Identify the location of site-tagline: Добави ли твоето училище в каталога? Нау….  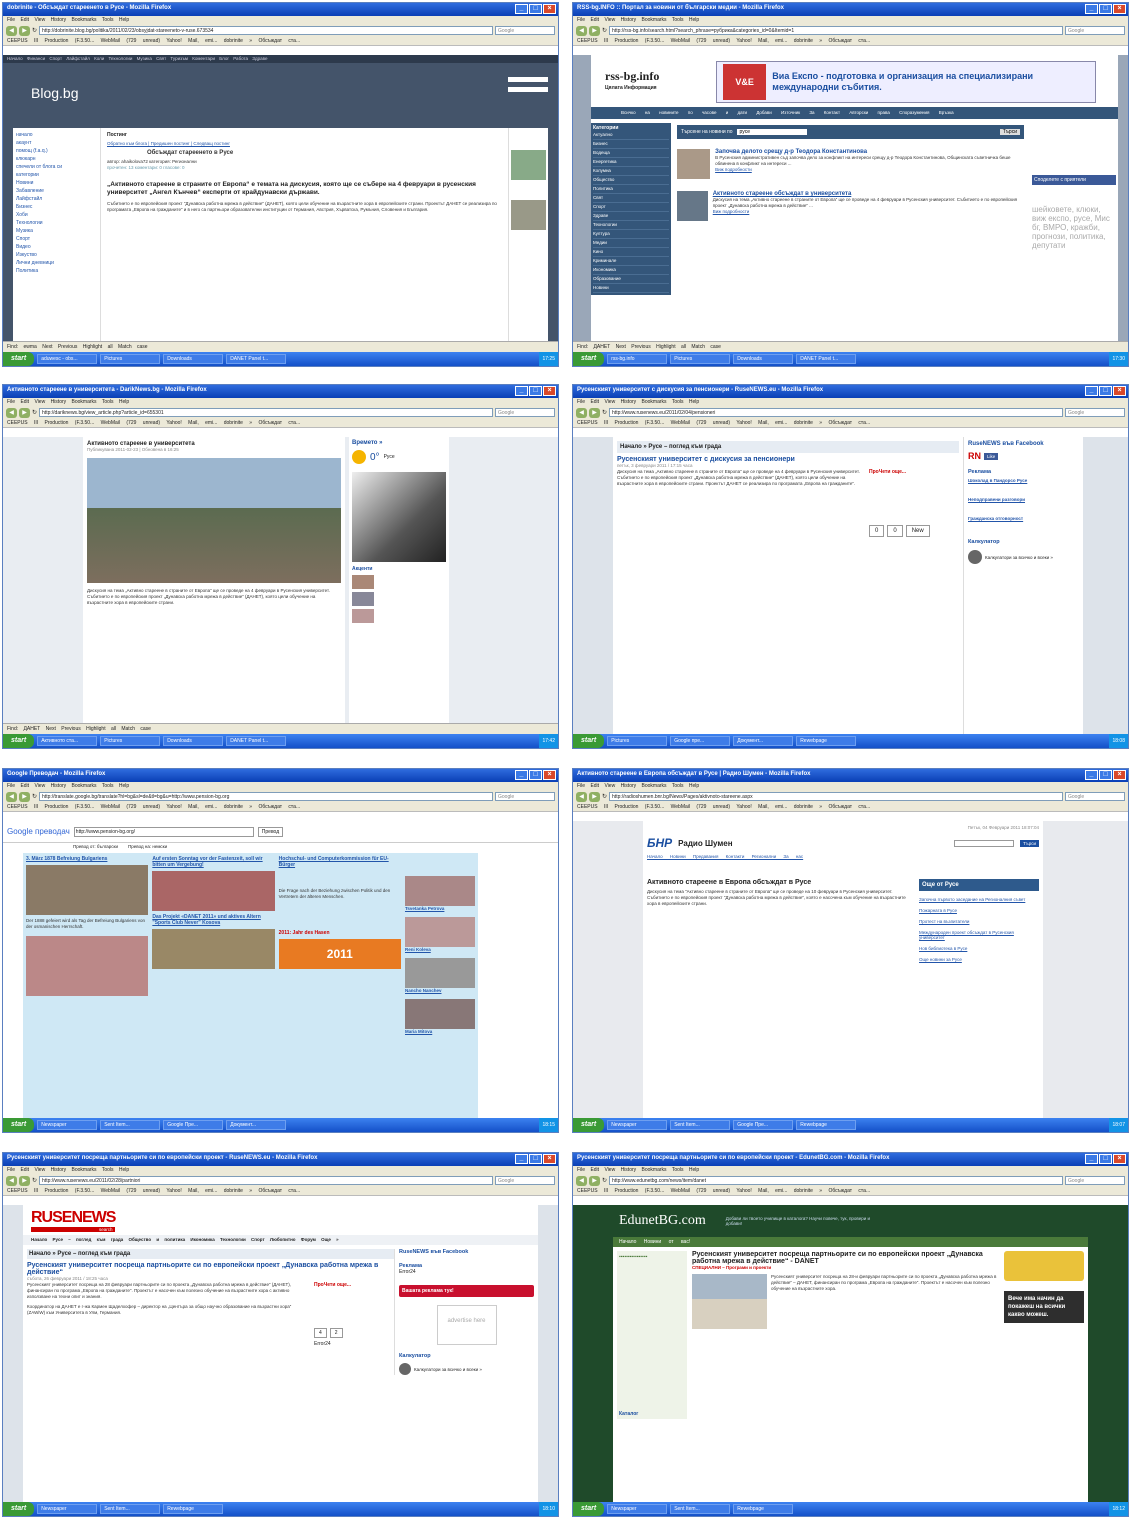
(806, 1221).